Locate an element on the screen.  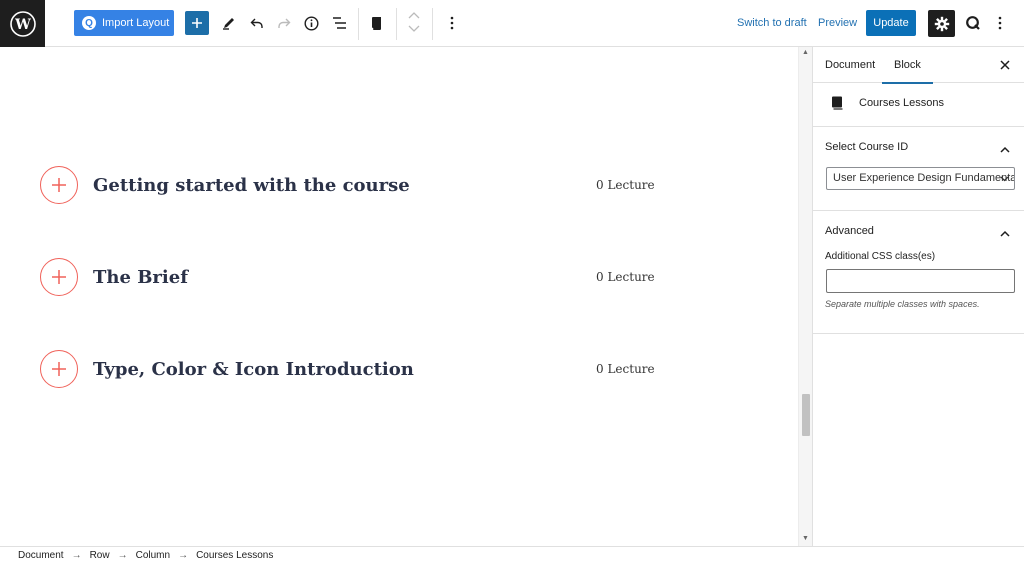
close-icon is located at coordinates (1005, 65).